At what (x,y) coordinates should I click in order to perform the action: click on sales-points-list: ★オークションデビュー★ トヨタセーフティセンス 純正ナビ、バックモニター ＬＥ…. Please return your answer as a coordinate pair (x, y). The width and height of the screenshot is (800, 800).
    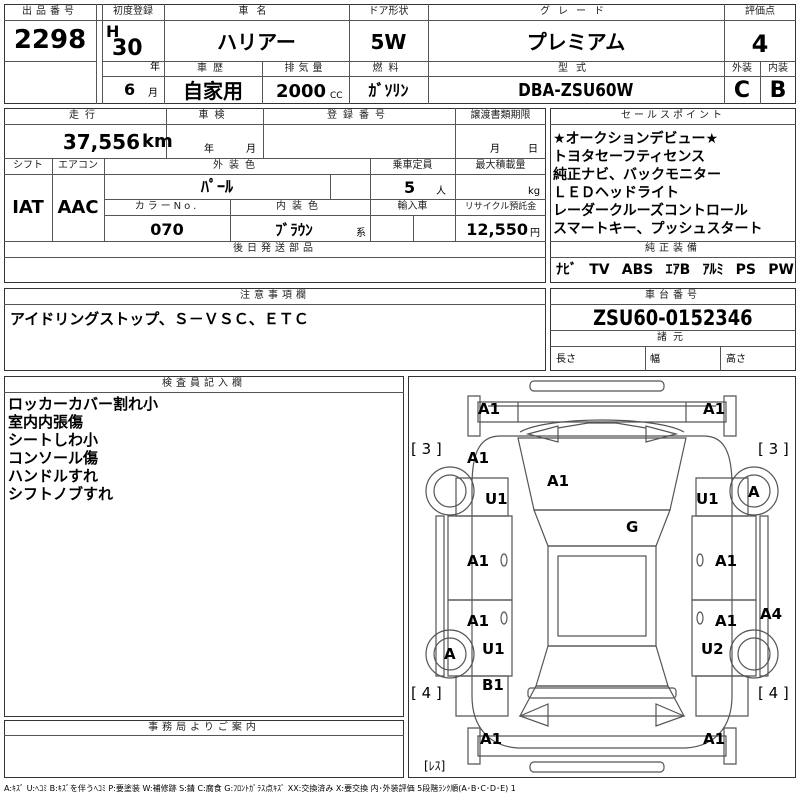
    Looking at the image, I should click on (673, 184).